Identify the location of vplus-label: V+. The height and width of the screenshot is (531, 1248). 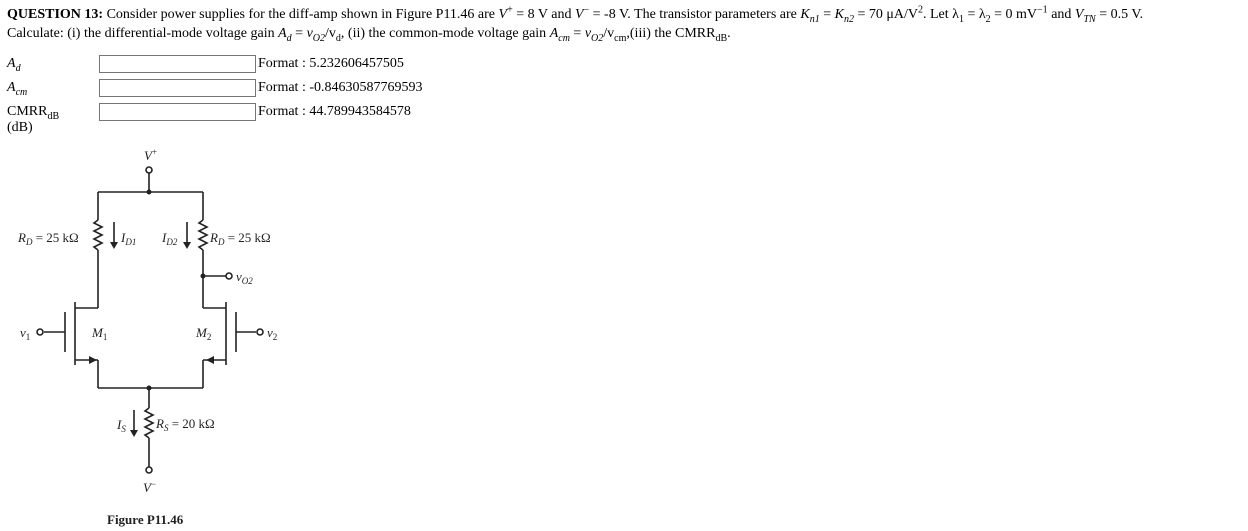
(150, 155).